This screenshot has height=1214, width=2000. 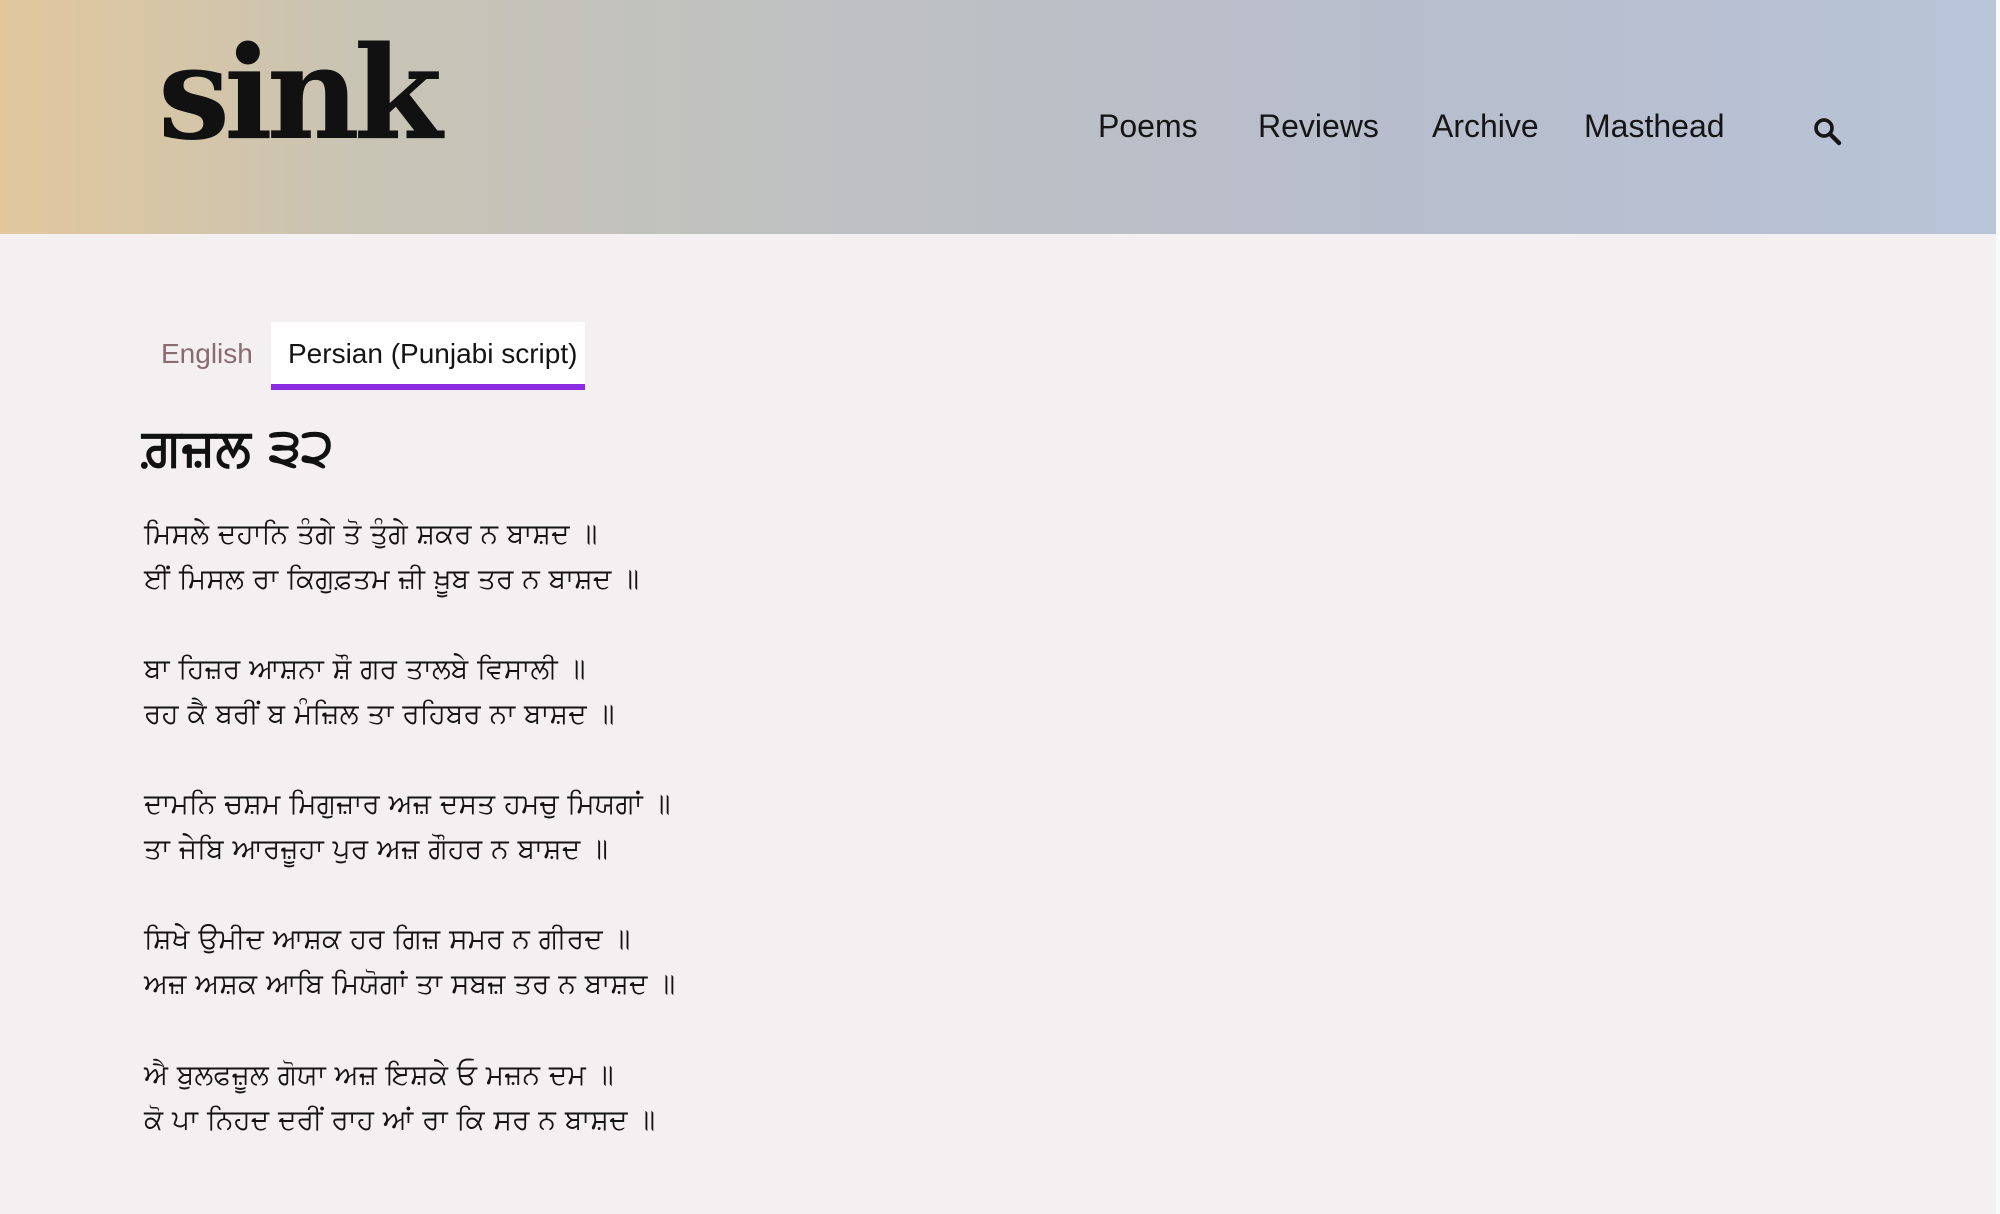 I want to click on poem-line: ਮਿਸਲੇ ਦਹਾਨਿ ਤੰਗੇ ਤੋ ਤੁੰਗੇ ਸ਼ਕਰ ਨ ਬਾਸ਼ਦ ॥, so click(x=371, y=533).